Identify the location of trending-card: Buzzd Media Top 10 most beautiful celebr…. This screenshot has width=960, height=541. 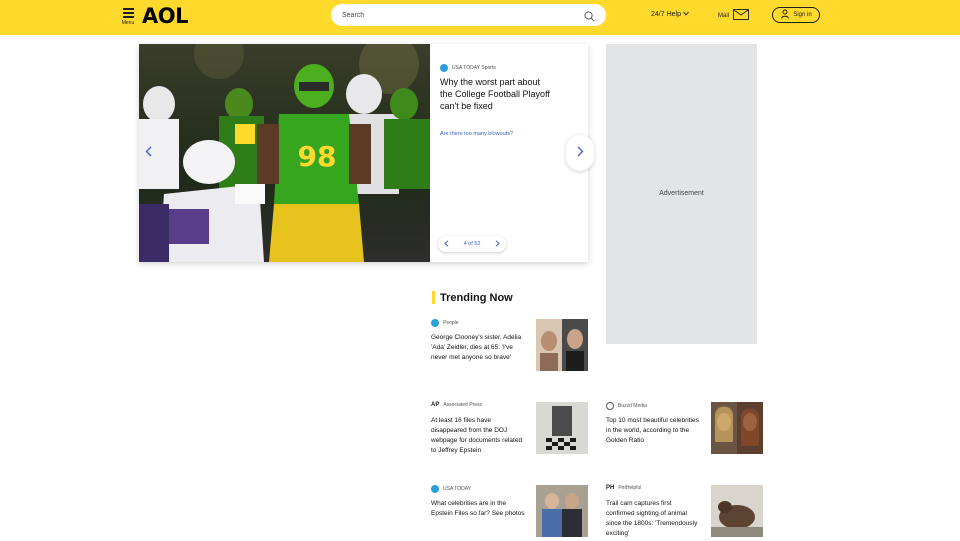
(684, 430).